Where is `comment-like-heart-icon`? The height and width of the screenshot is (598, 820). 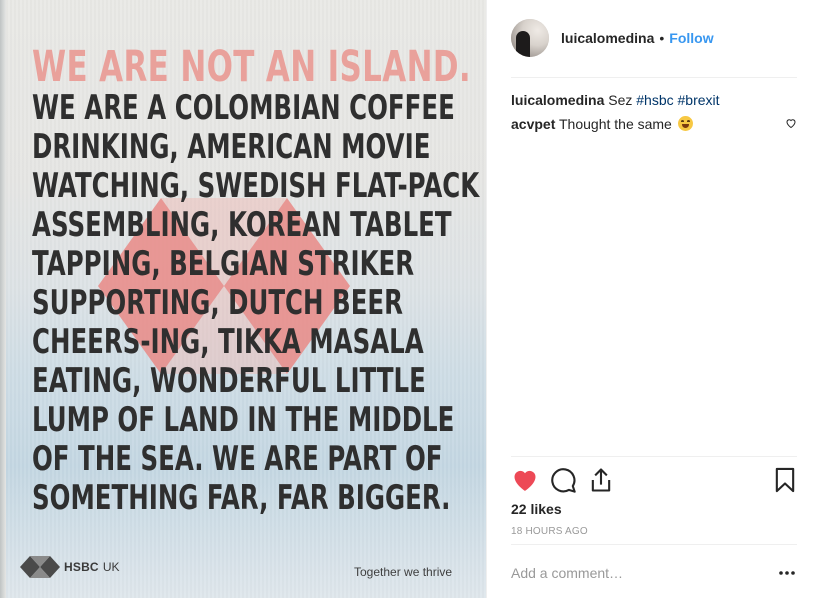 comment-like-heart-icon is located at coordinates (791, 123).